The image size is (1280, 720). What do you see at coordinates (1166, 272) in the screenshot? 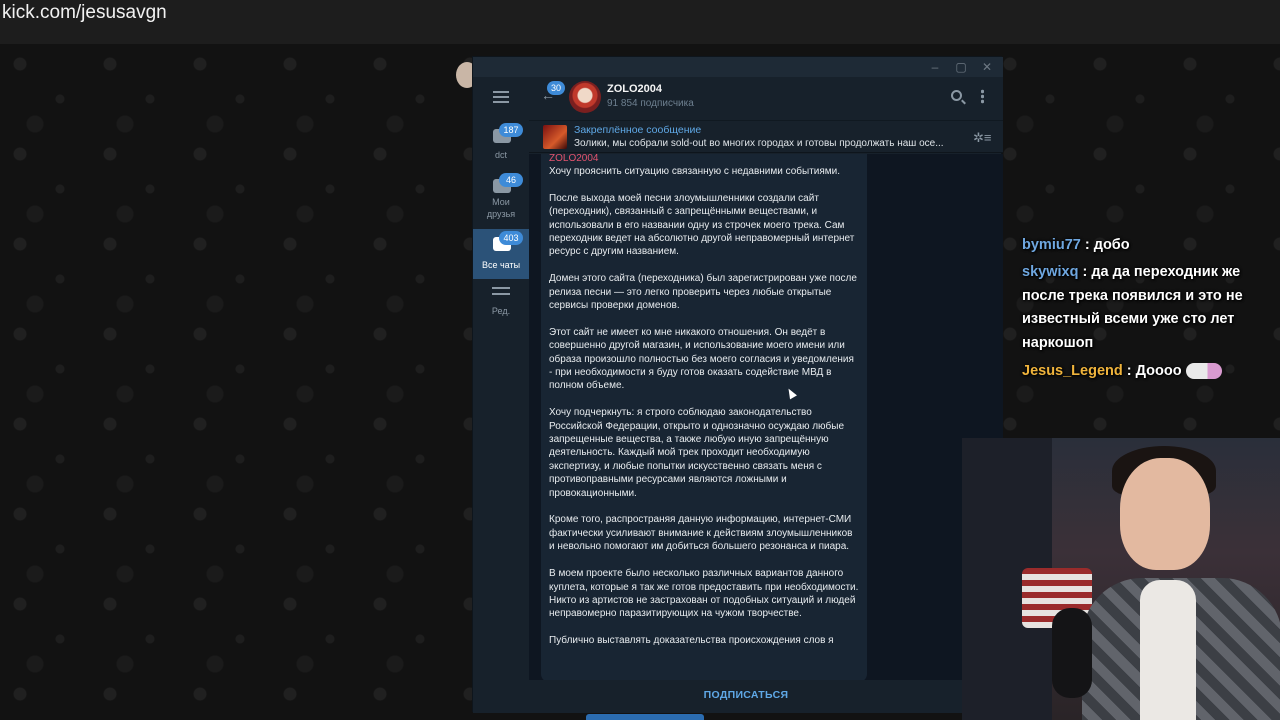
I see `chat-text: да да переходник же` at bounding box center [1166, 272].